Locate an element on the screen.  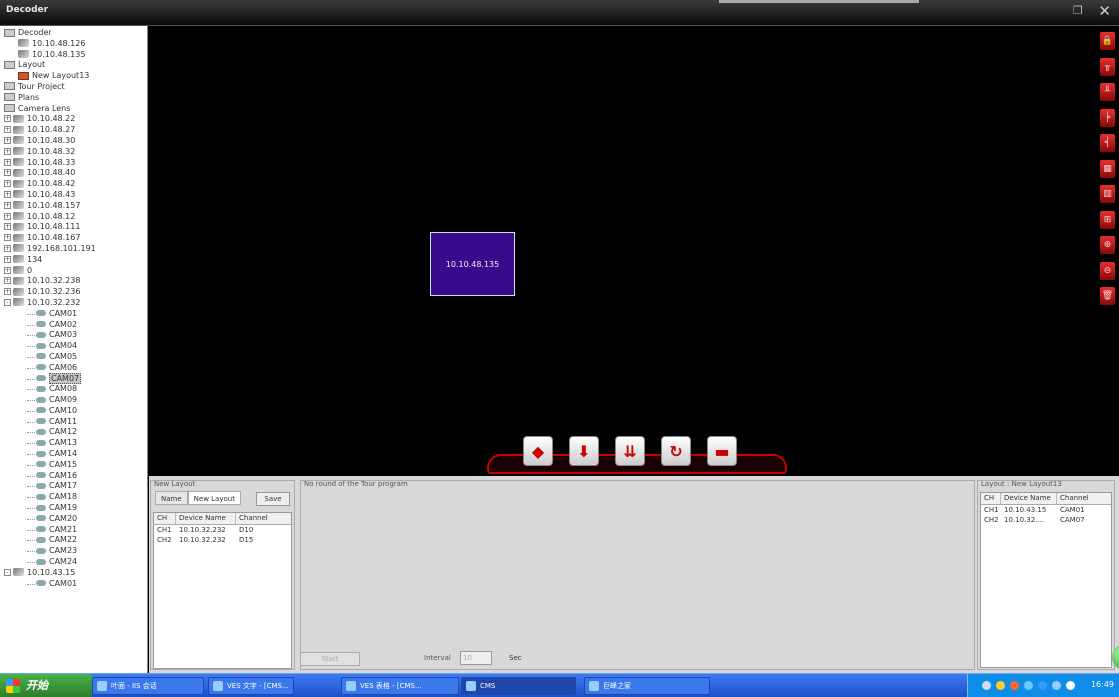
tree-node: +10.10.48.111 is located at coordinates (73, 227).